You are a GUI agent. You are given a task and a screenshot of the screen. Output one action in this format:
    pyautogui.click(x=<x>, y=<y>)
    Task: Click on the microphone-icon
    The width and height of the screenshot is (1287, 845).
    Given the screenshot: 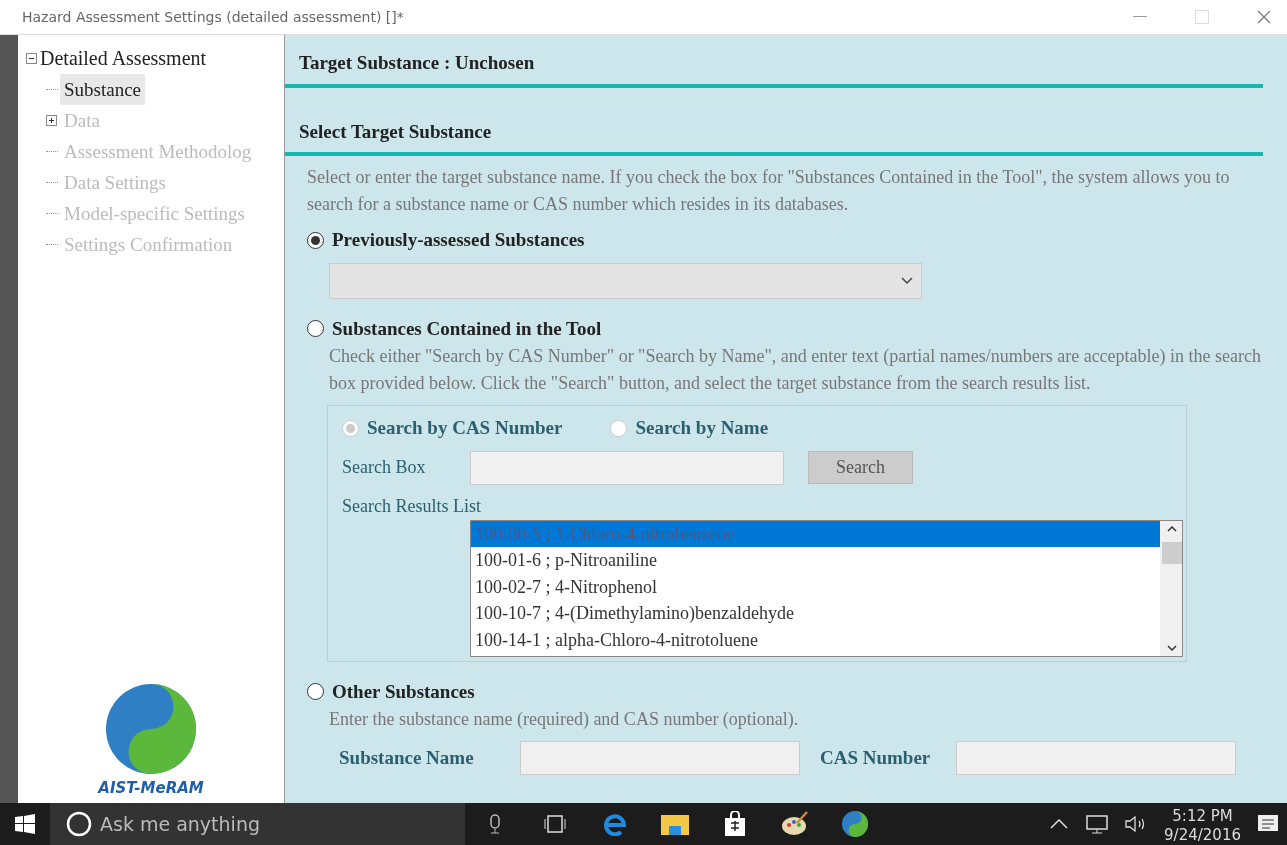 What is the action you would take?
    pyautogui.click(x=495, y=824)
    